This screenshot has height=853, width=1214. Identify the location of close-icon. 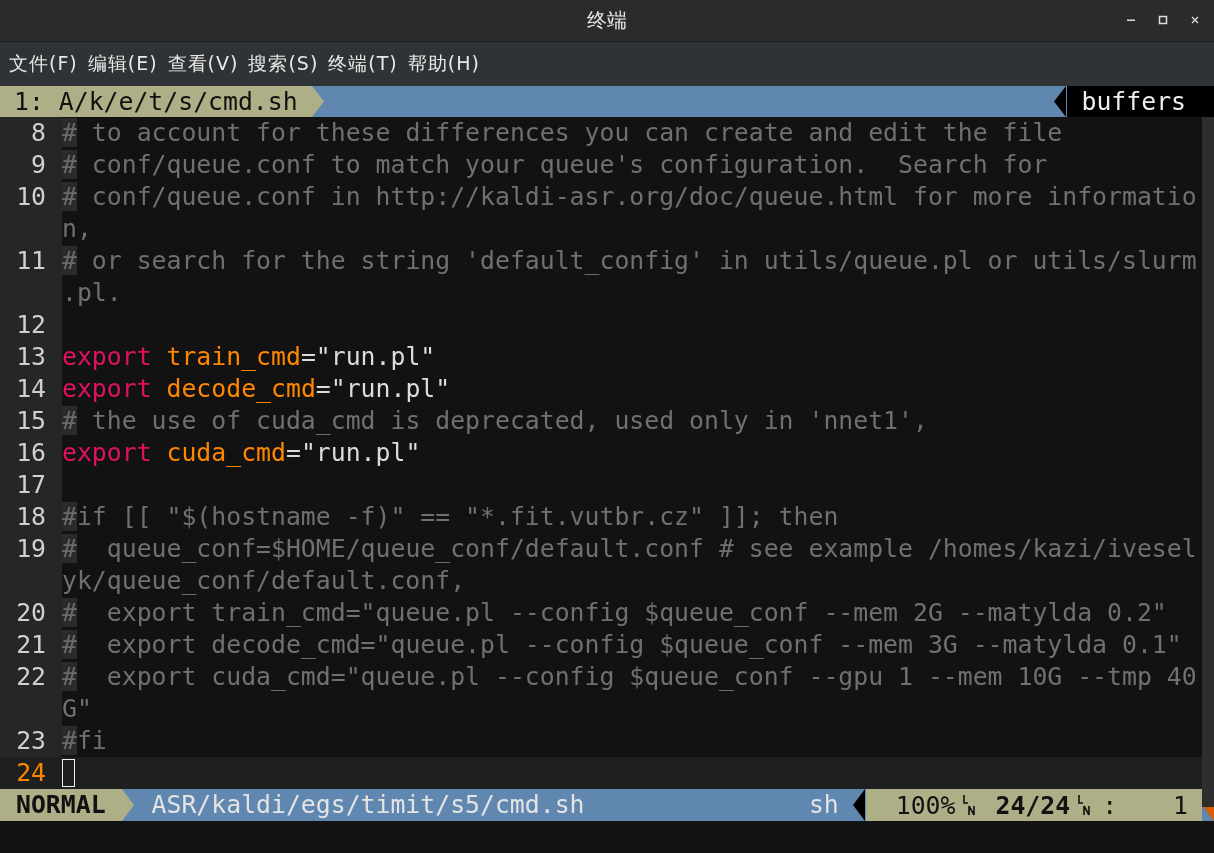
(1195, 20).